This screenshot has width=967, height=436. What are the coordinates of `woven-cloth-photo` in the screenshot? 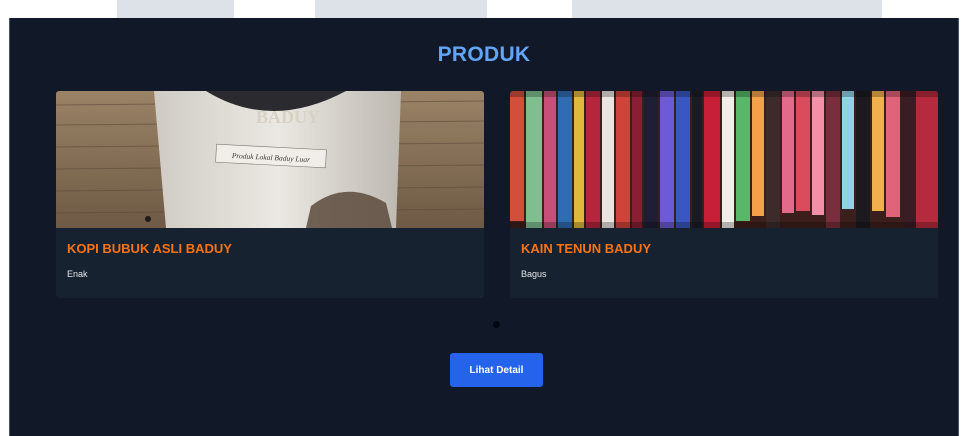 It's located at (724, 159).